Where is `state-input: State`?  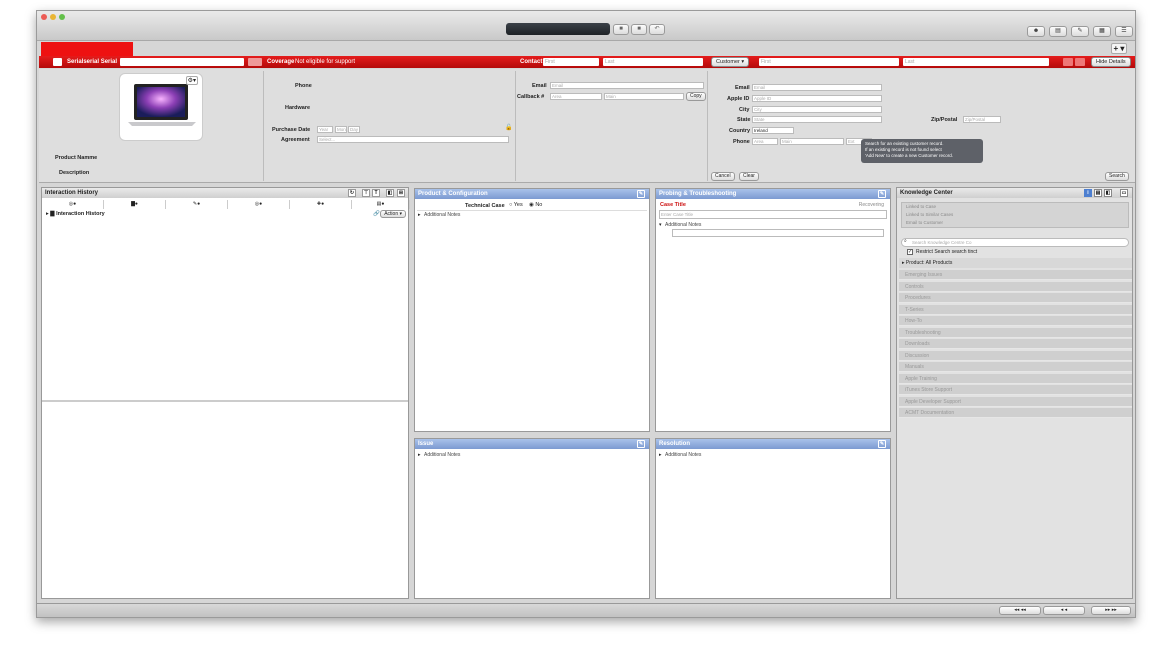
state-input: State is located at coordinates (817, 119).